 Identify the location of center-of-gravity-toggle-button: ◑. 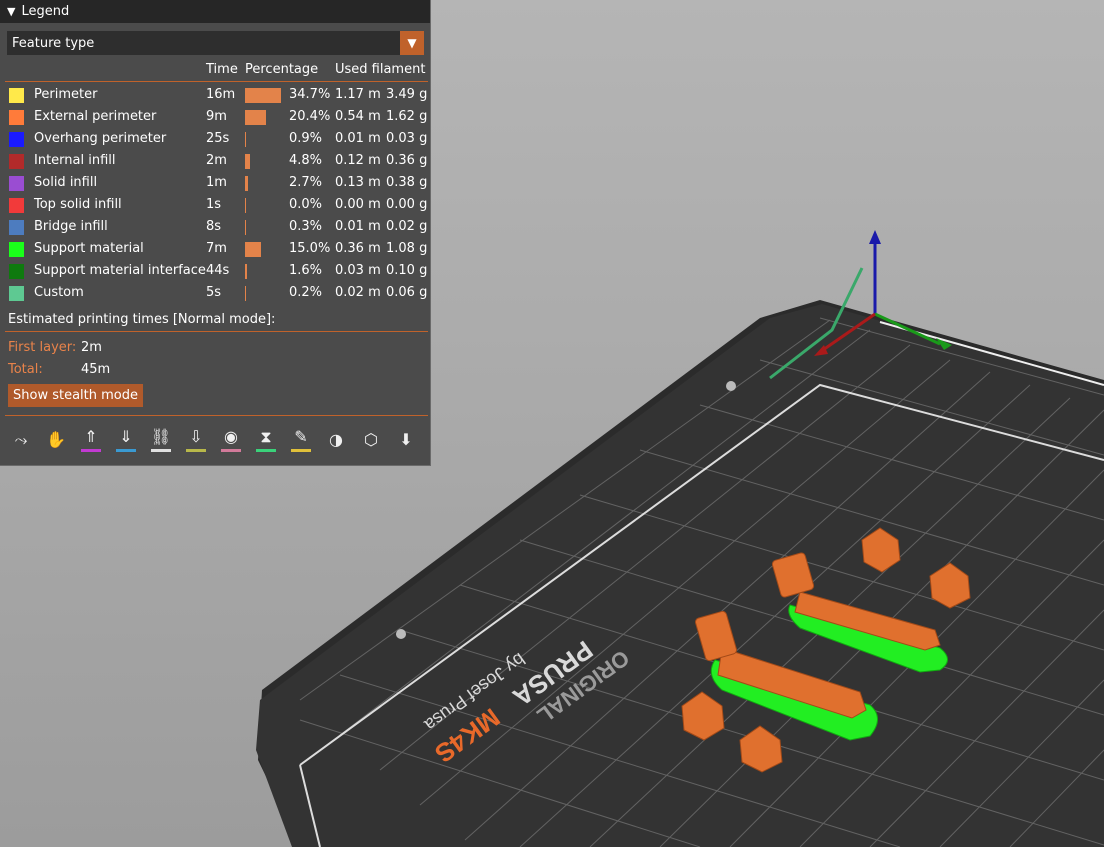
(336, 440).